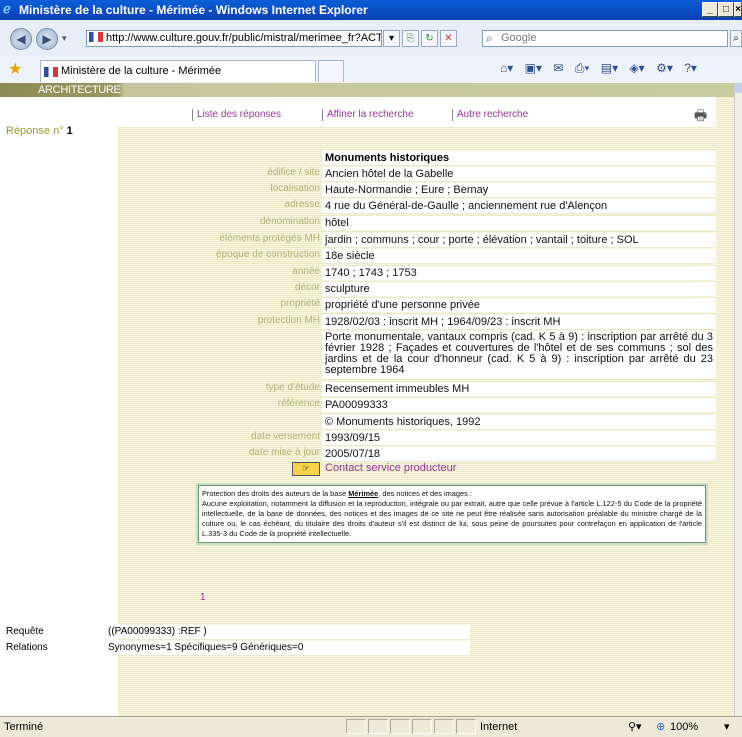 This screenshot has height=737, width=742. What do you see at coordinates (664, 68) in the screenshot?
I see `tools-icon: ⚙▾` at bounding box center [664, 68].